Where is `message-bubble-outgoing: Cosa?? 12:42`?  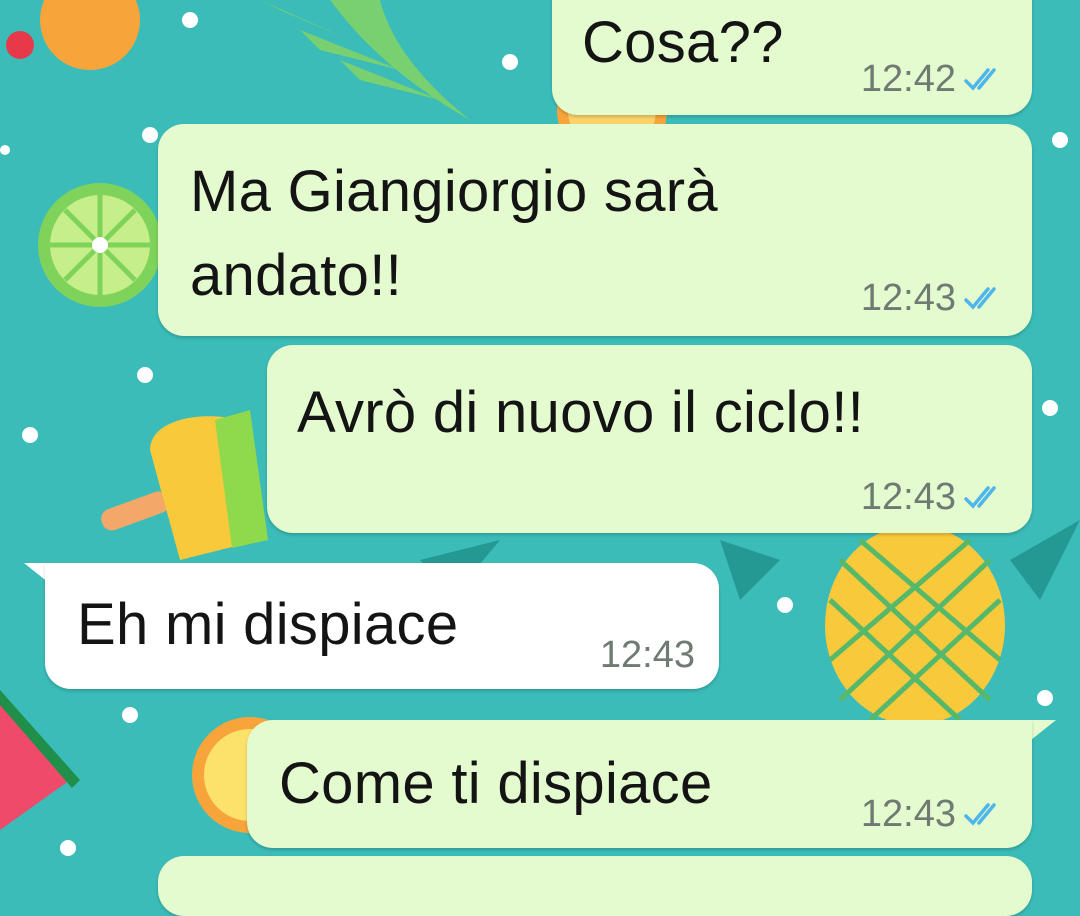
message-bubble-outgoing: Cosa?? 12:42 is located at coordinates (792, 57).